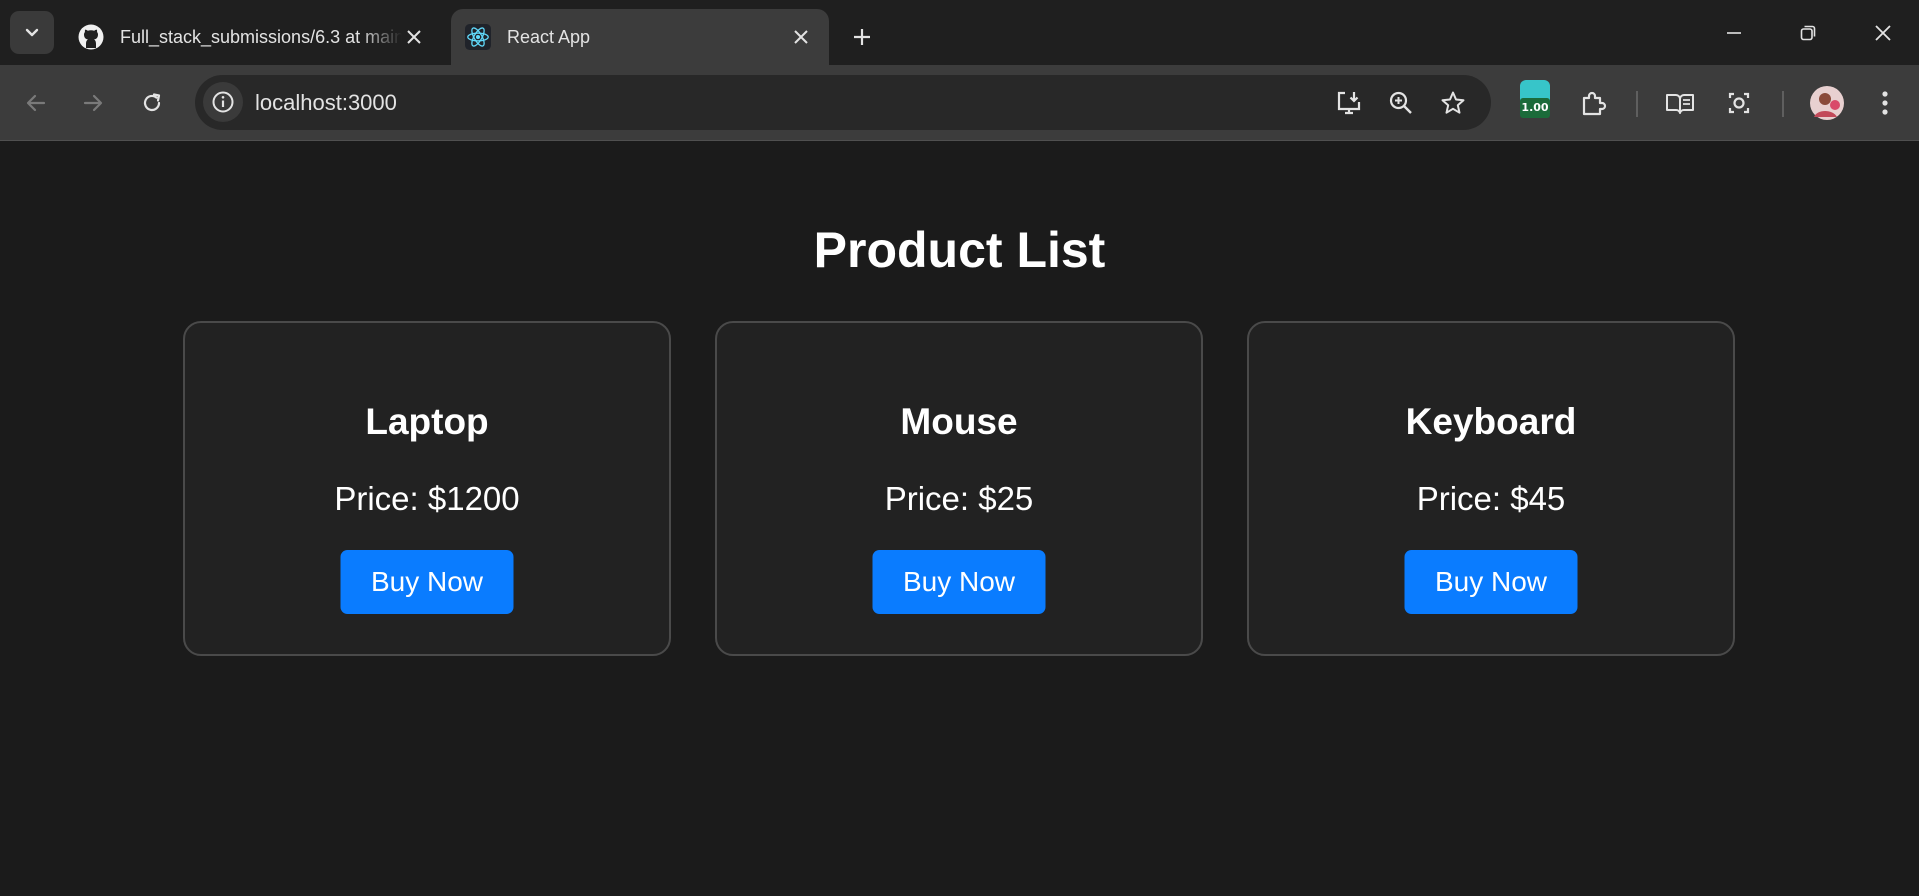 The image size is (1919, 896). I want to click on browser-toolbar: localhost:3000 1.00, so click(959, 103).